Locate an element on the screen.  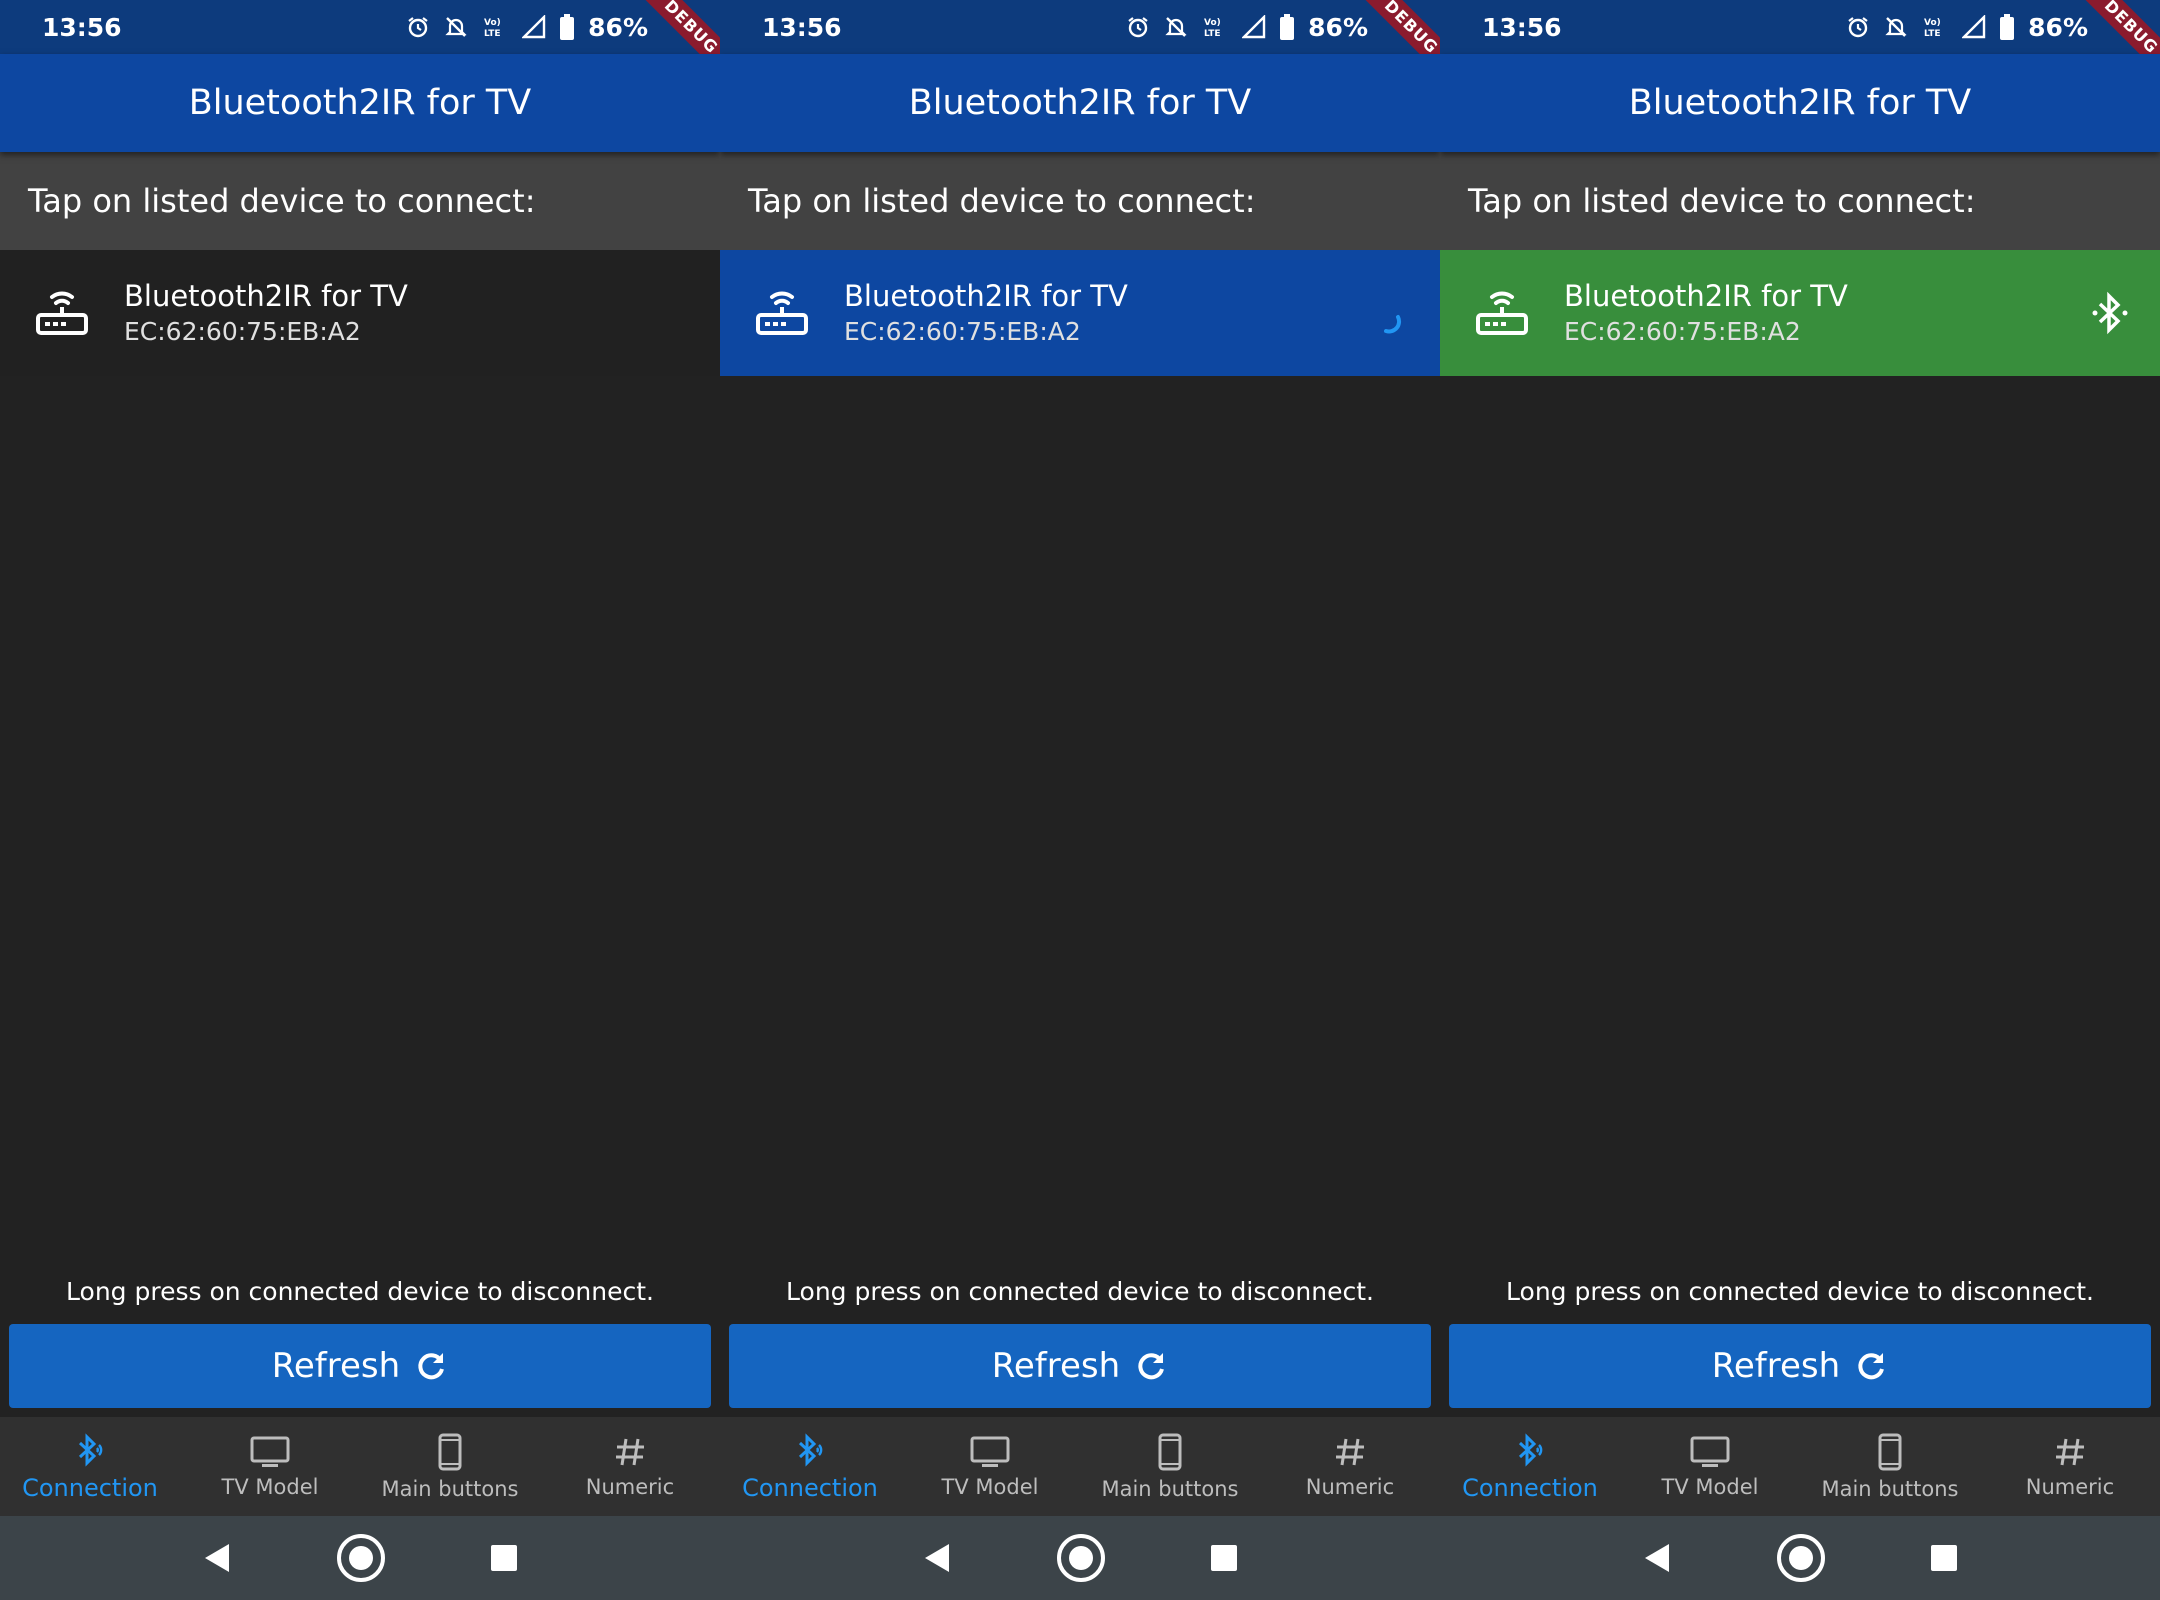
status-icons: Vo) LTE 86% is located at coordinates (1247, 27).